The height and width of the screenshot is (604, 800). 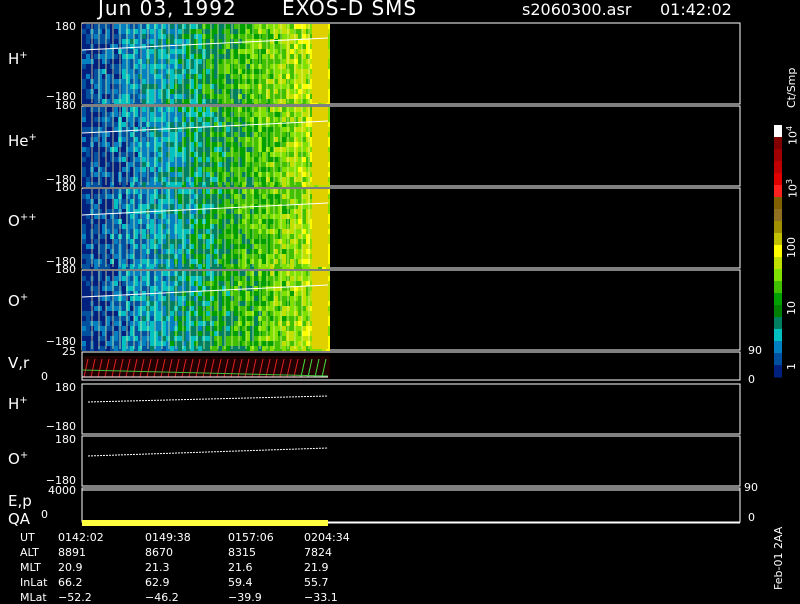 What do you see at coordinates (44, 514) in the screenshot?
I see `tick-label: 0` at bounding box center [44, 514].